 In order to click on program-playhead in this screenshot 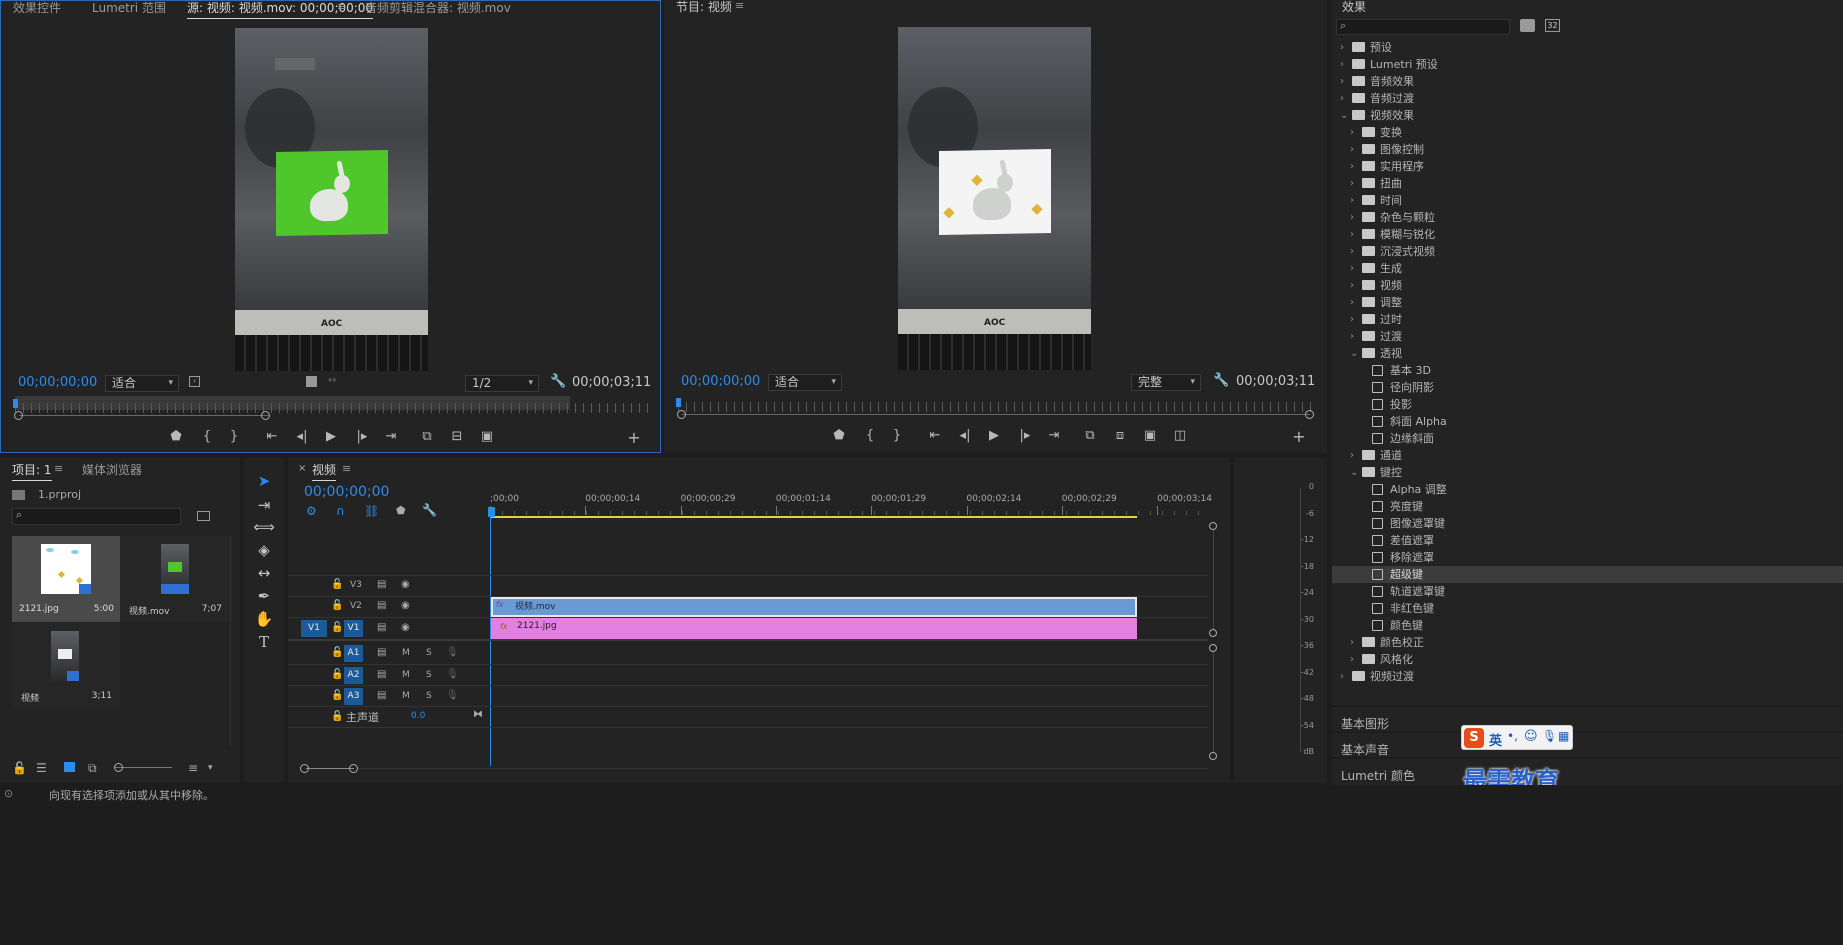, I will do `click(678, 402)`.